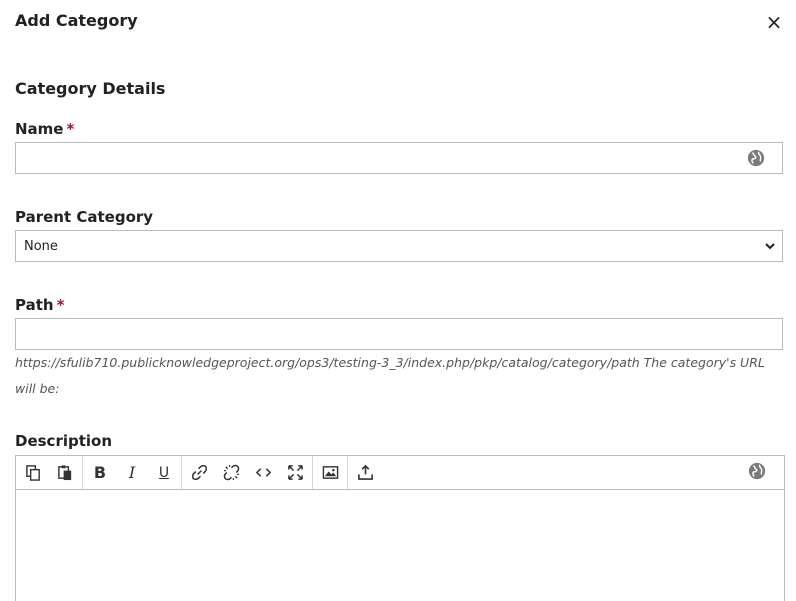 The width and height of the screenshot is (796, 601). I want to click on name-input, so click(399, 158).